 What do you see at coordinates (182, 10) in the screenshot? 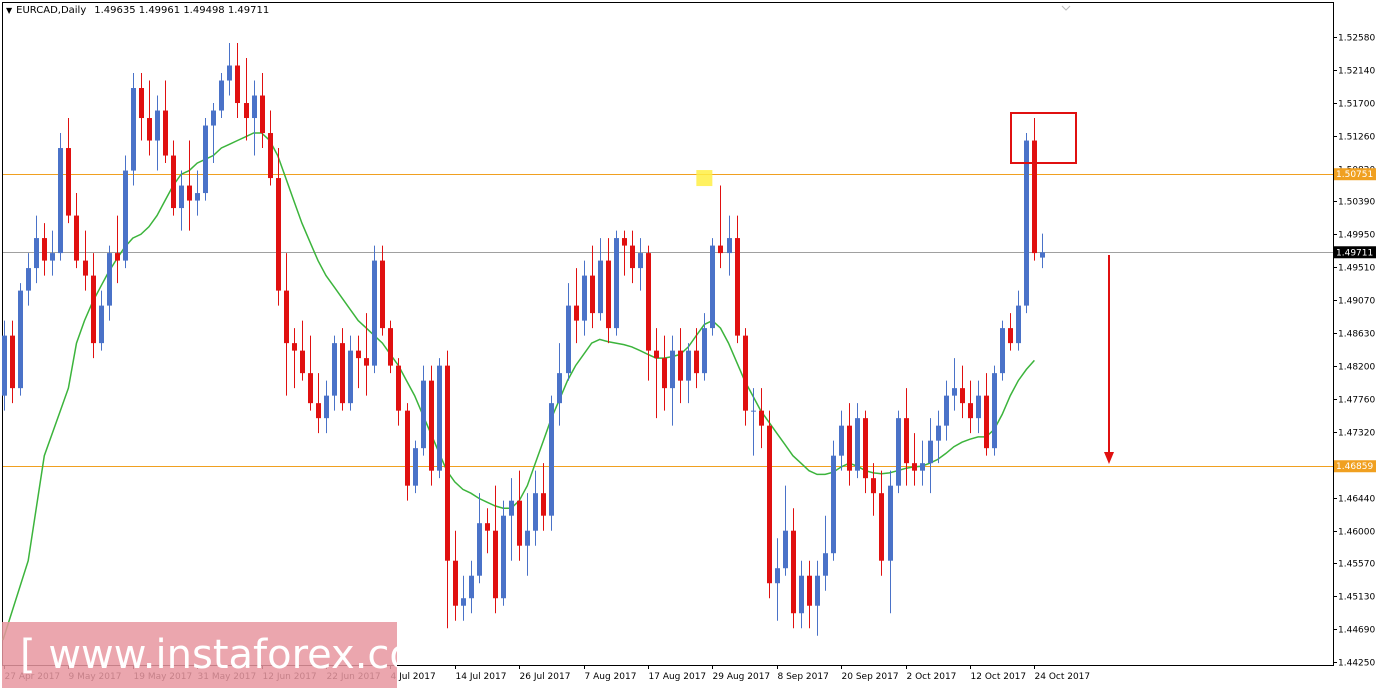
I see `ohlc-readout: 1.49635 1.49961 1.49498 1.49711` at bounding box center [182, 10].